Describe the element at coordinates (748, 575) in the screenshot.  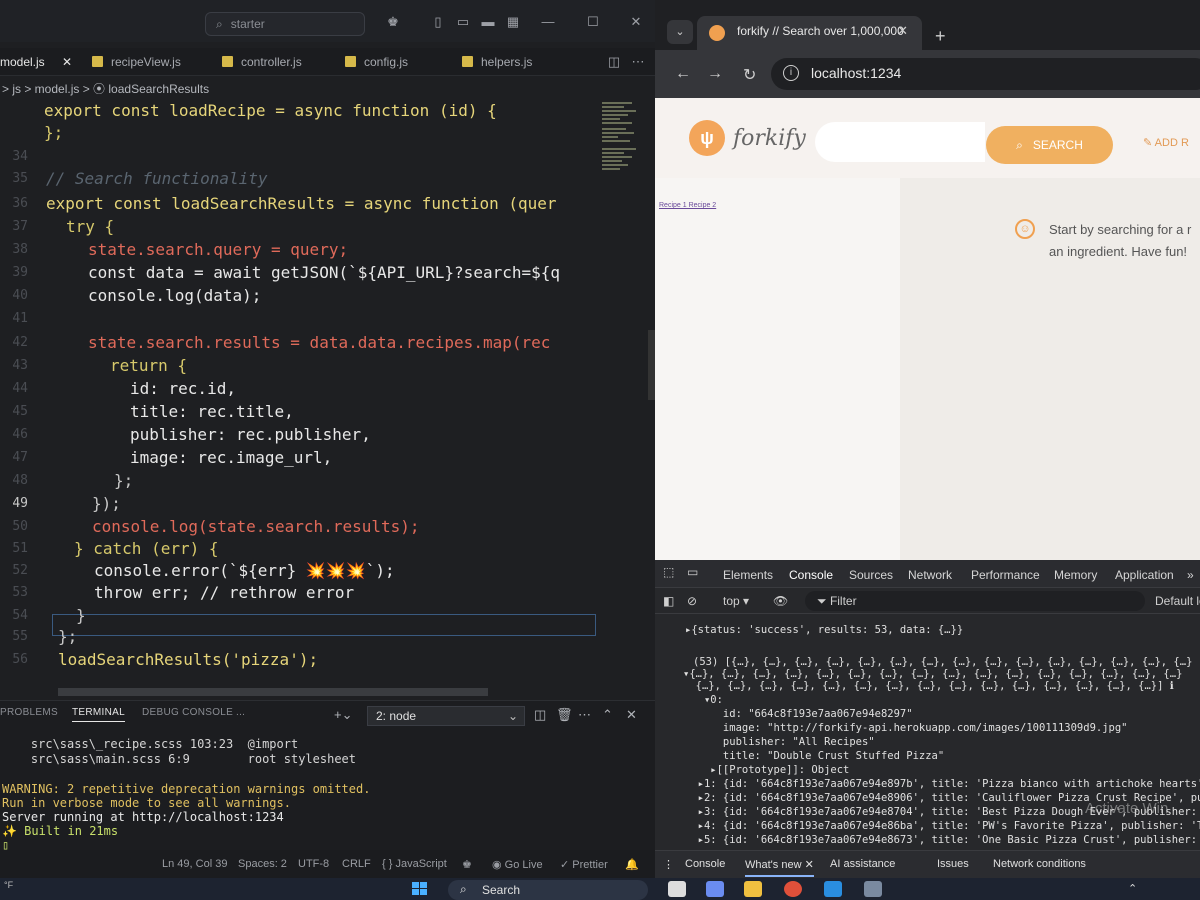
I see `tab-elements: Elements` at that location.